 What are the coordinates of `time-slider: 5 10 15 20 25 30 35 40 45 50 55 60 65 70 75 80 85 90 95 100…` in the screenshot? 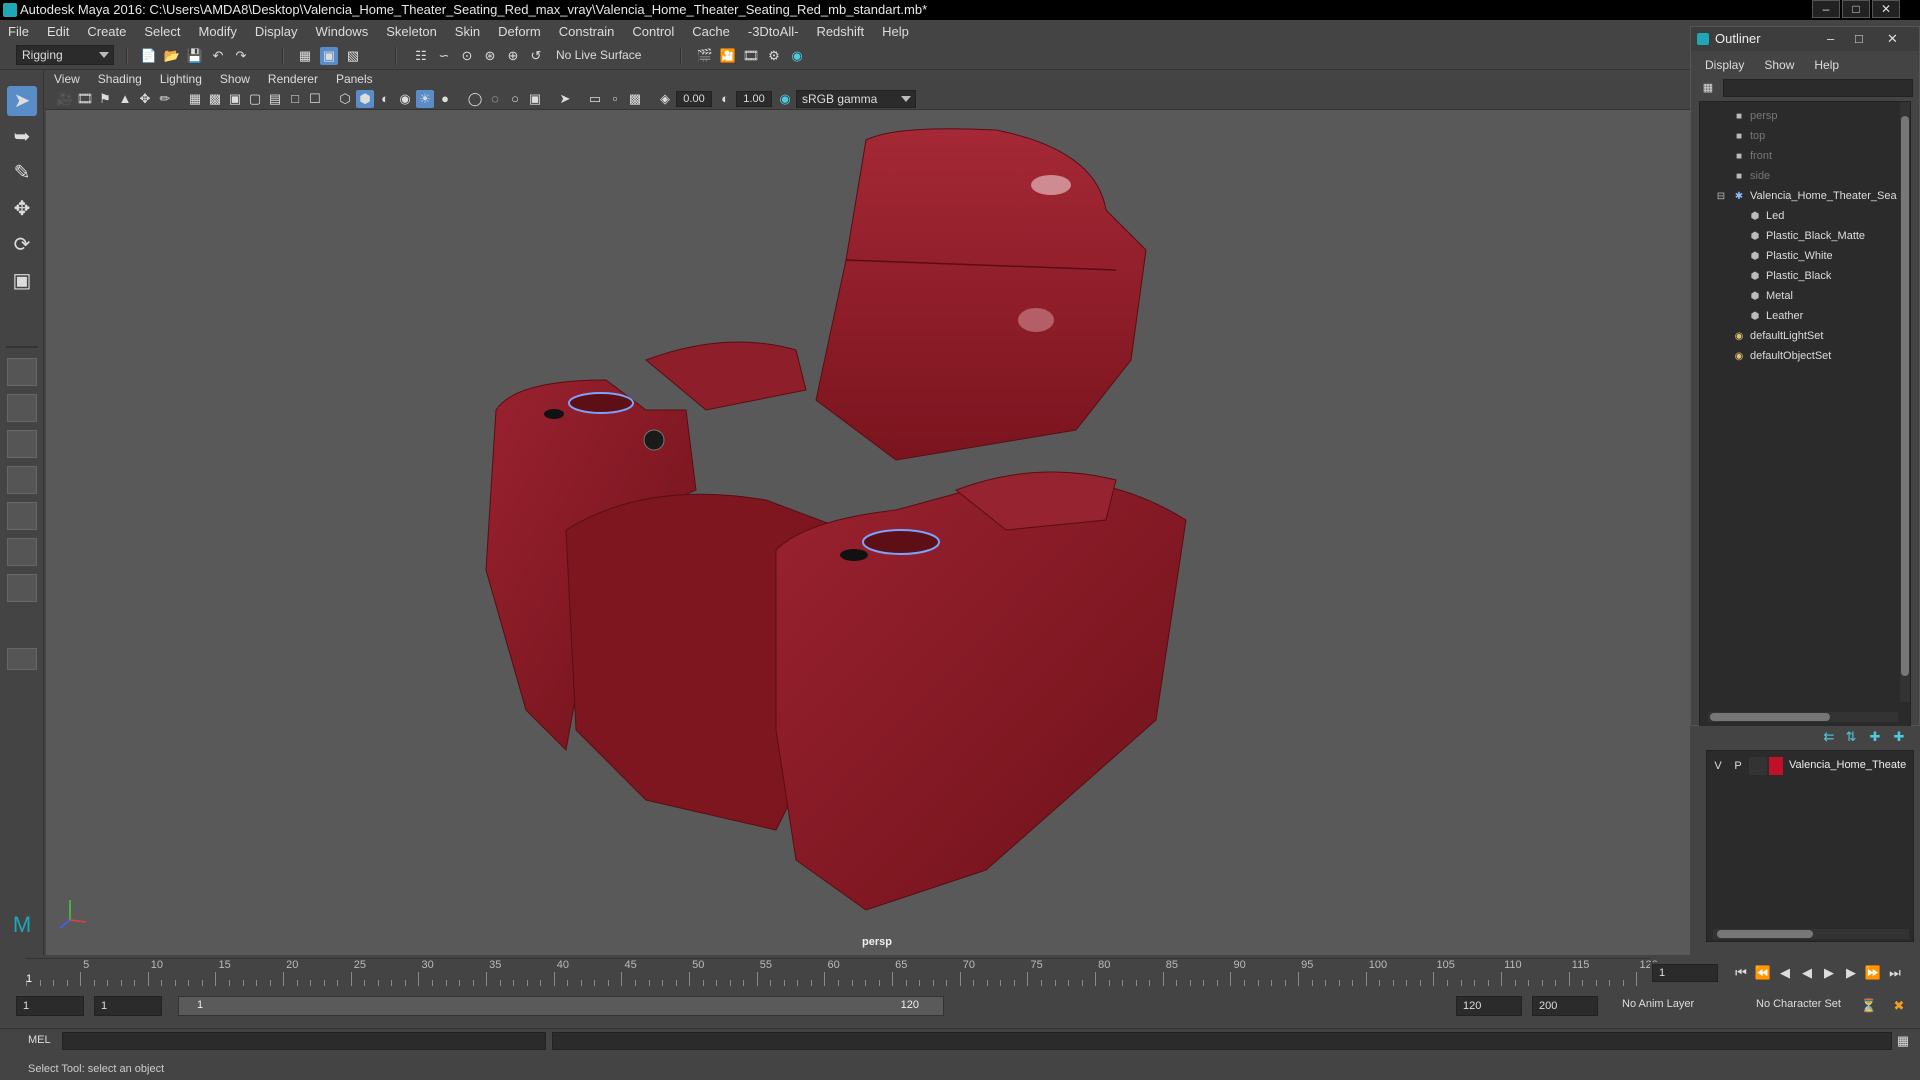 It's located at (845, 971).